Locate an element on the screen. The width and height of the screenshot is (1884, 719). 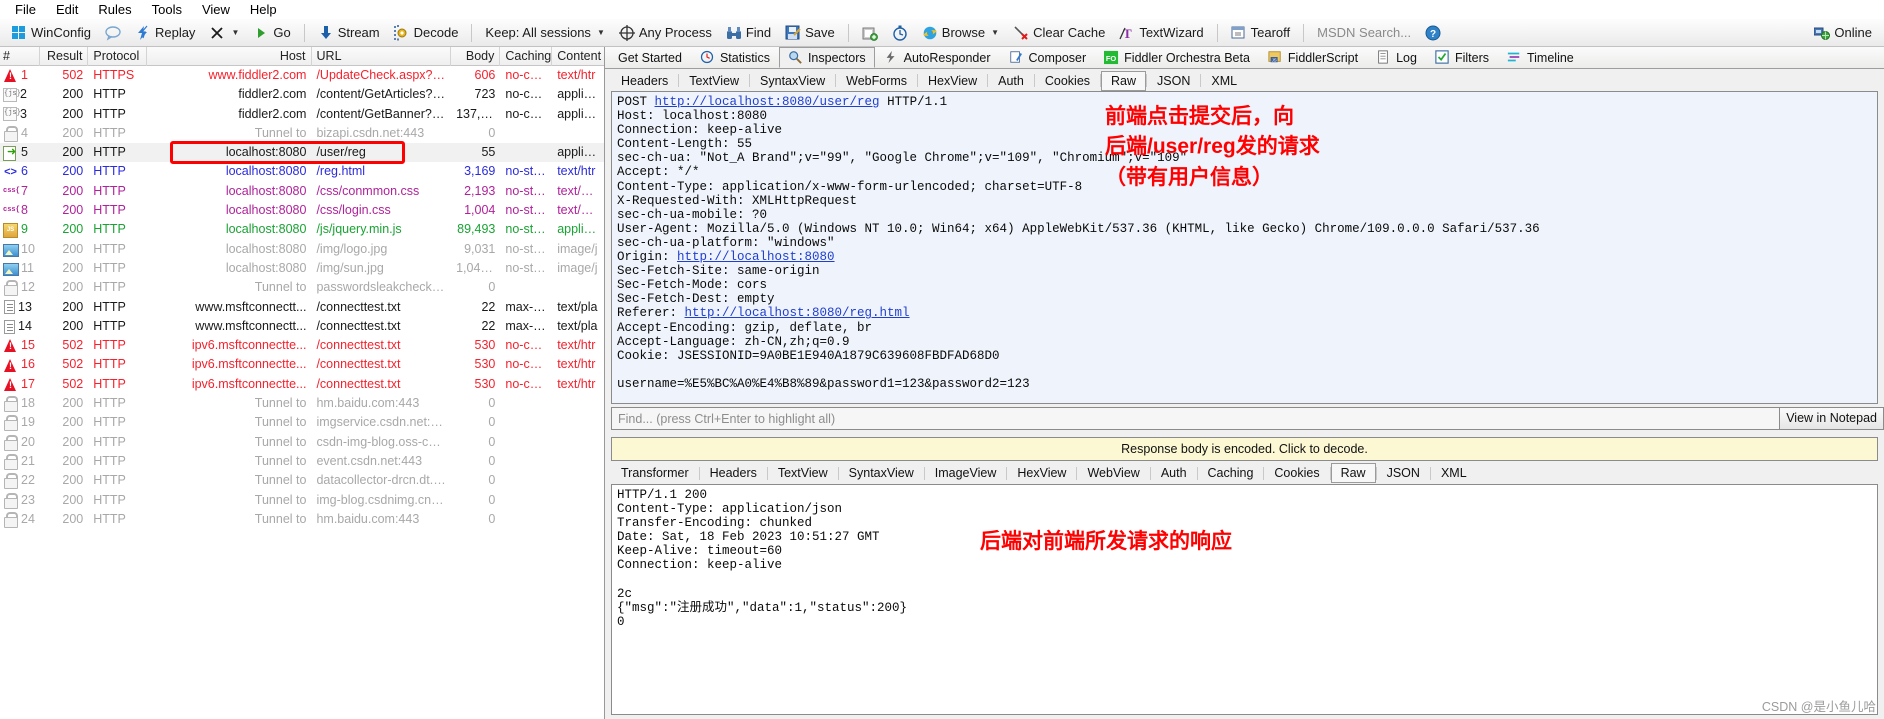
subtab-response_tabs-cookies: Cookies is located at coordinates (1296, 473).